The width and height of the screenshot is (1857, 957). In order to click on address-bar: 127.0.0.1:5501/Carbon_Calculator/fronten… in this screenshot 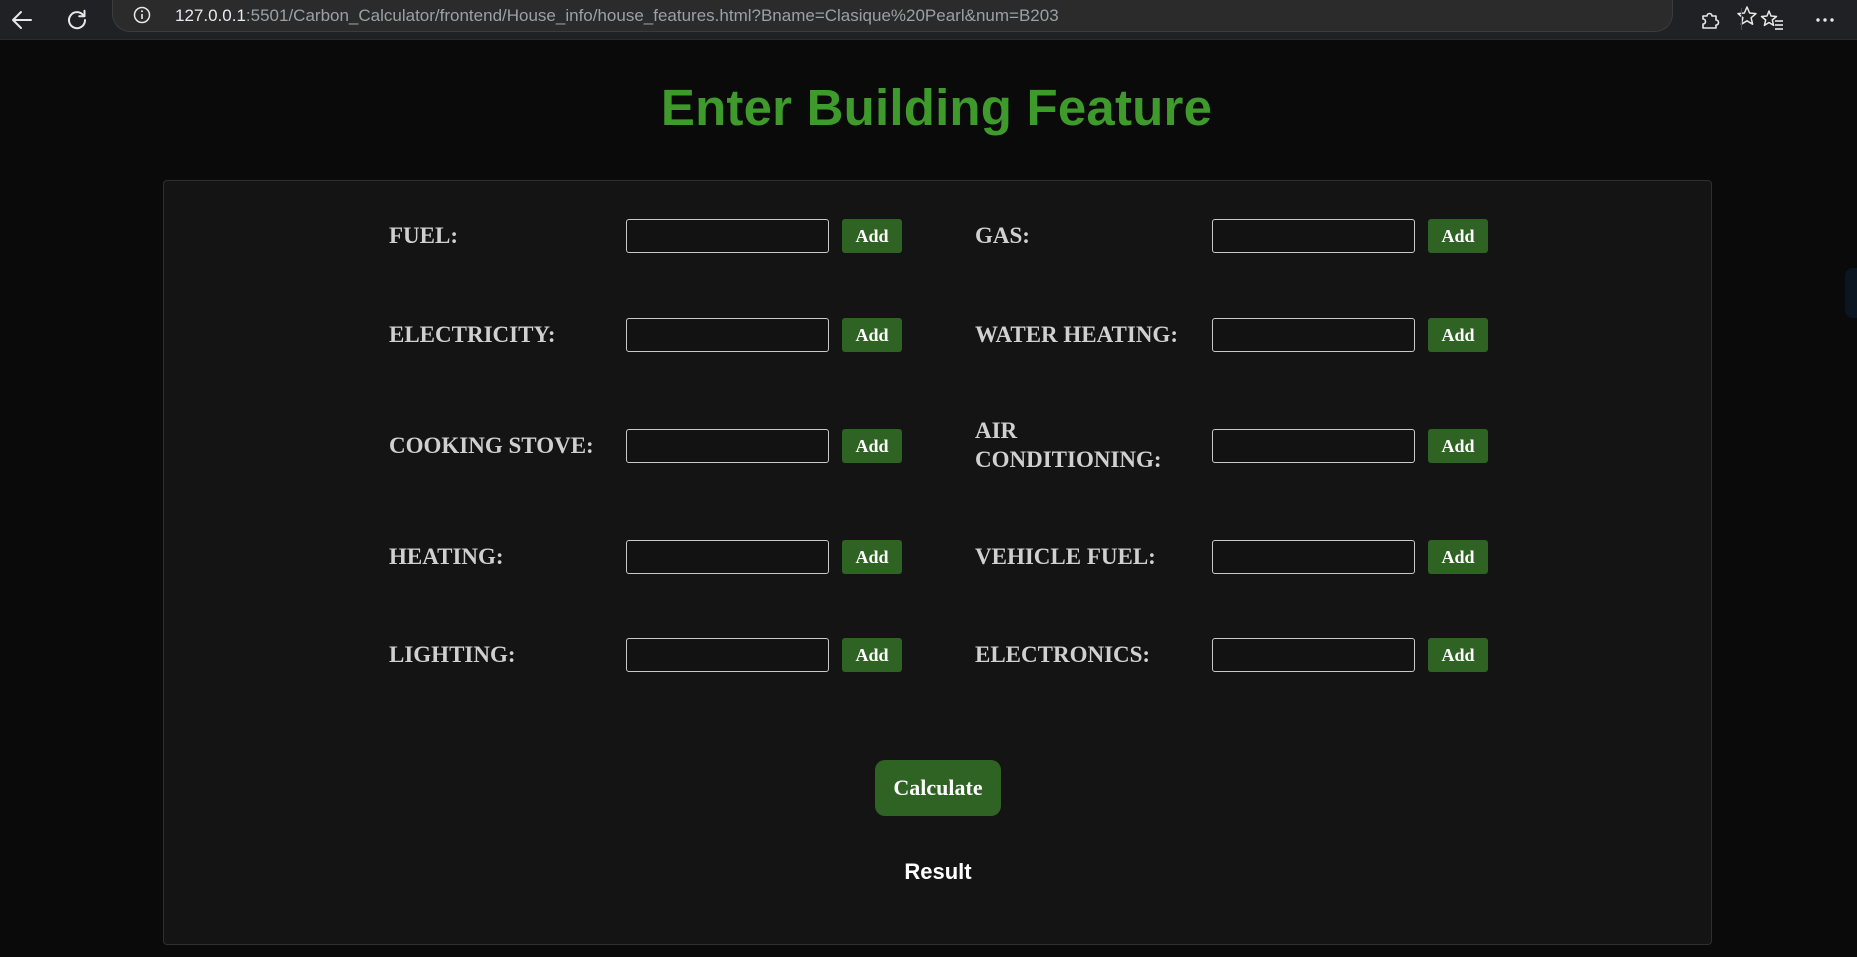, I will do `click(934, 16)`.